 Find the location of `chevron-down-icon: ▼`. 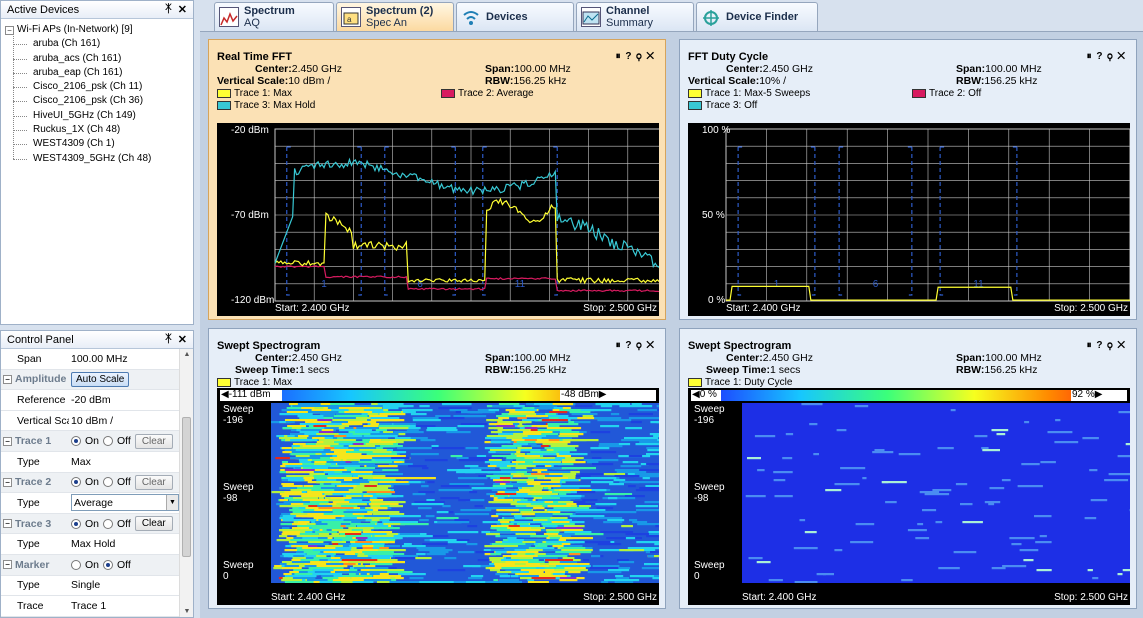

chevron-down-icon: ▼ is located at coordinates (172, 503).